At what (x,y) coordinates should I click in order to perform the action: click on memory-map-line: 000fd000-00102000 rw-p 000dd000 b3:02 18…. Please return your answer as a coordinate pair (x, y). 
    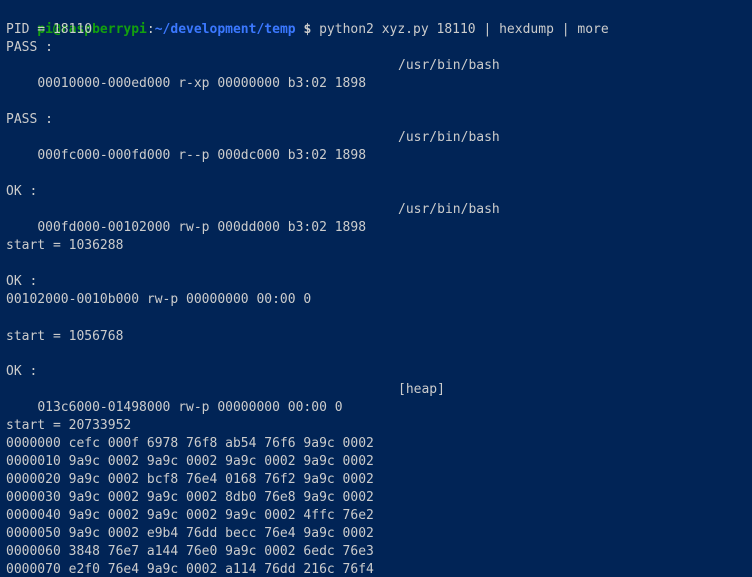
    Looking at the image, I should click on (376, 218).